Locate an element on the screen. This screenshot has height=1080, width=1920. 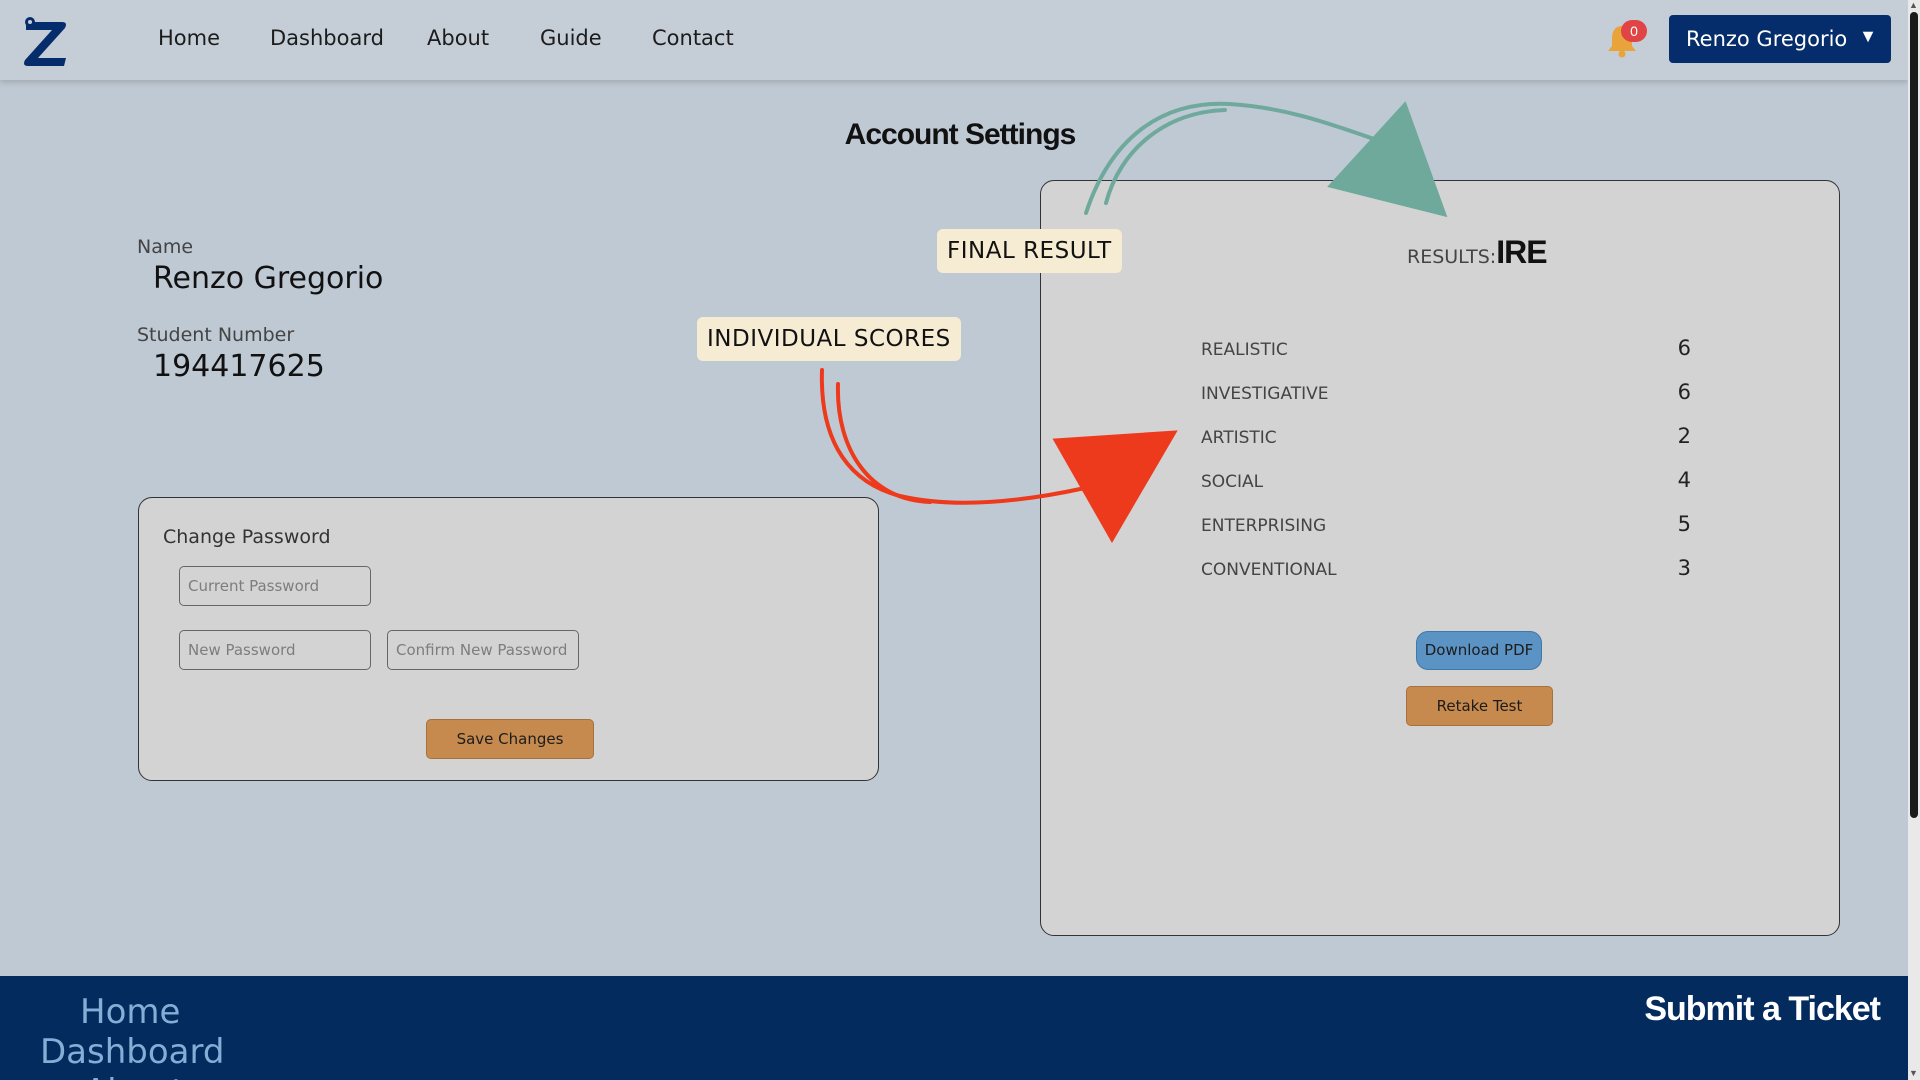
score-name: SOCIAL is located at coordinates (1232, 482).